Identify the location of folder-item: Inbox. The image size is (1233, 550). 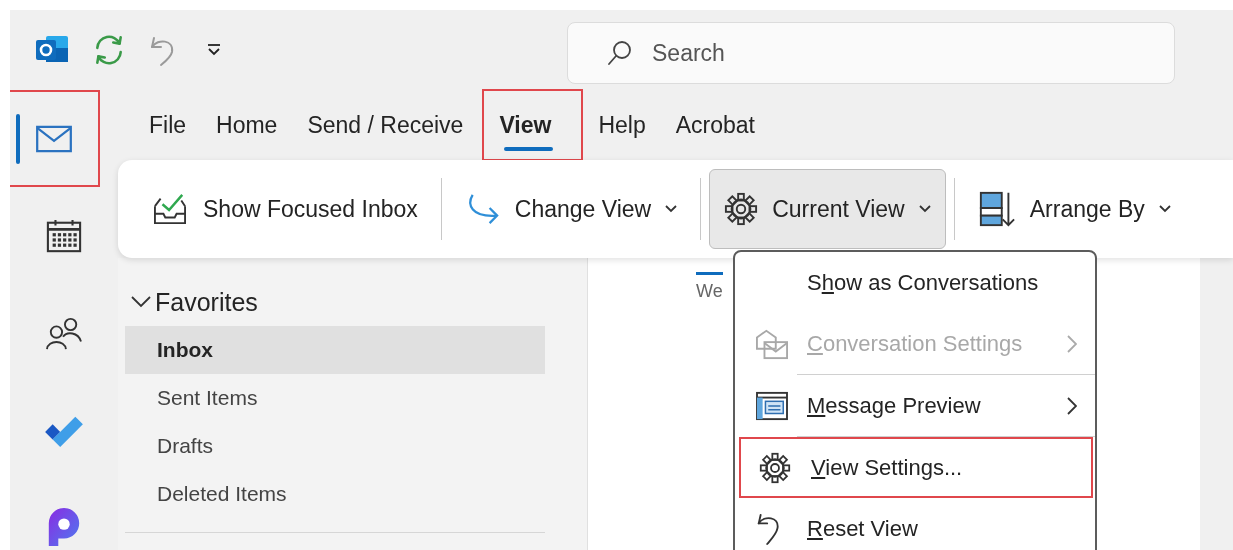
(335, 350).